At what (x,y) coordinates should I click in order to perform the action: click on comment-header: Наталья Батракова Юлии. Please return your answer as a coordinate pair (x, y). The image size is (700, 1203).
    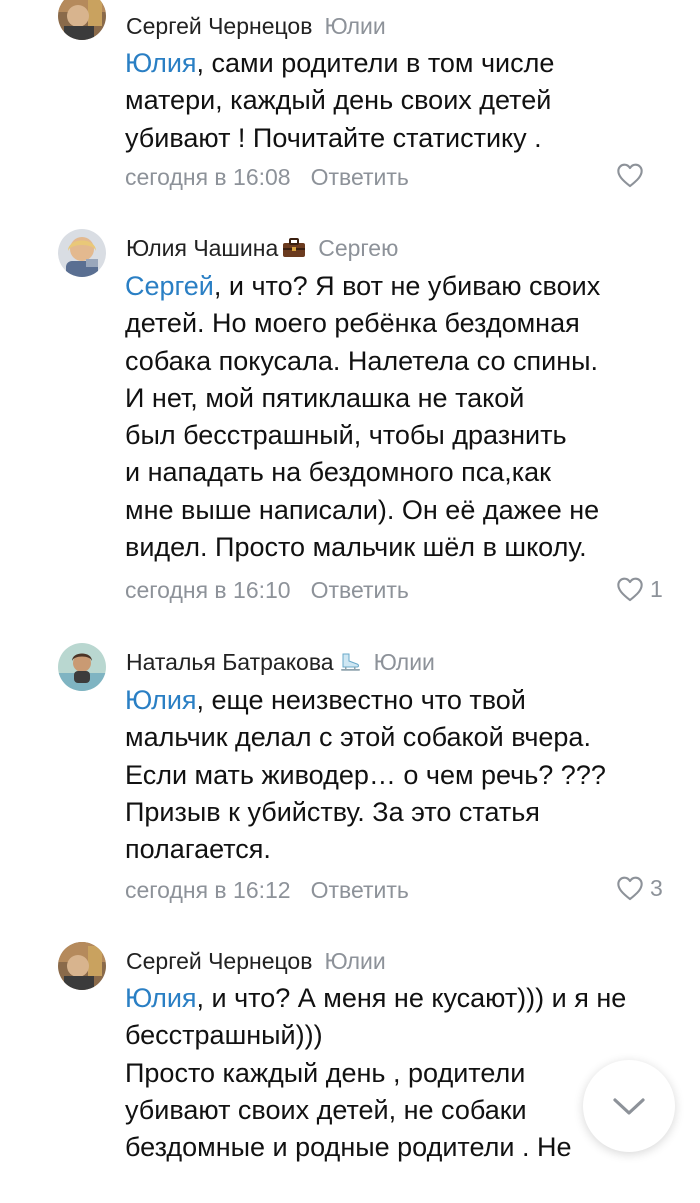
    Looking at the image, I should click on (280, 662).